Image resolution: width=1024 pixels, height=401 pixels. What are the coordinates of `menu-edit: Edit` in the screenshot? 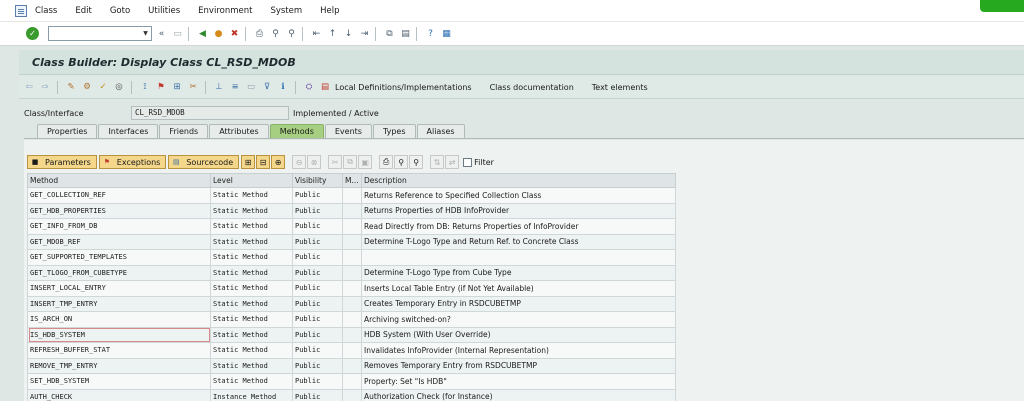 It's located at (83, 11).